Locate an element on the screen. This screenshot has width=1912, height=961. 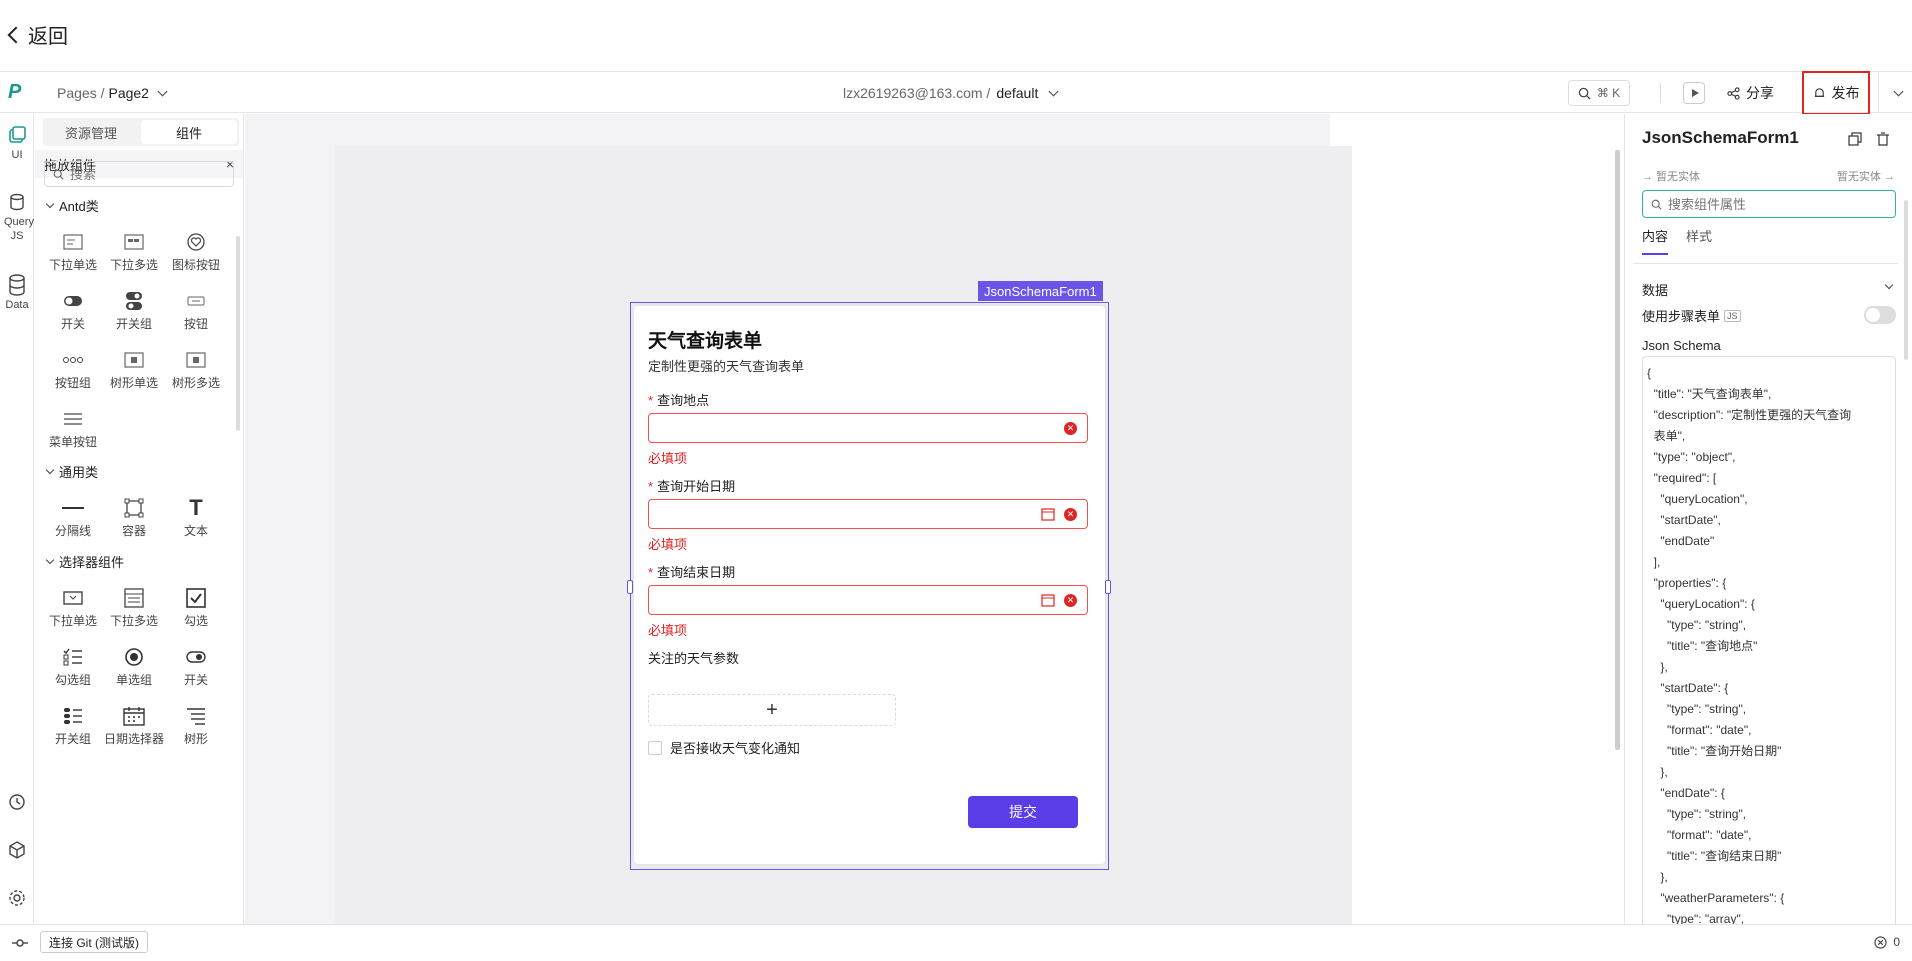
component-item: 菜单按钮 is located at coordinates (73, 427).